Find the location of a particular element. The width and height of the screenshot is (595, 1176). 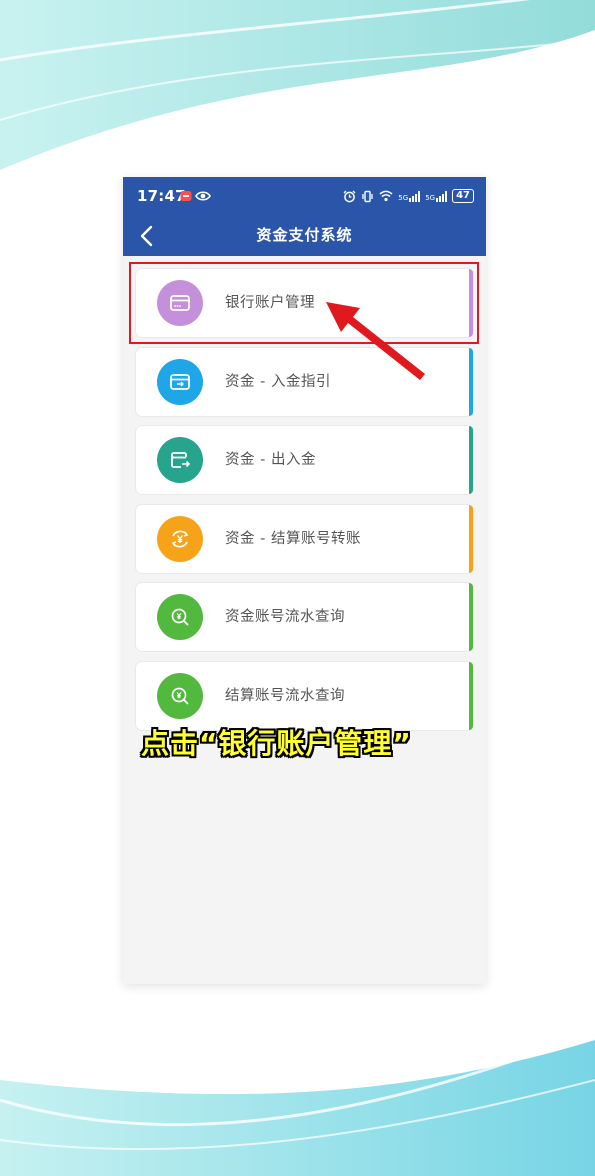

menu-item-settlement-flow-query: 结算账号流水查询 is located at coordinates (304, 695).